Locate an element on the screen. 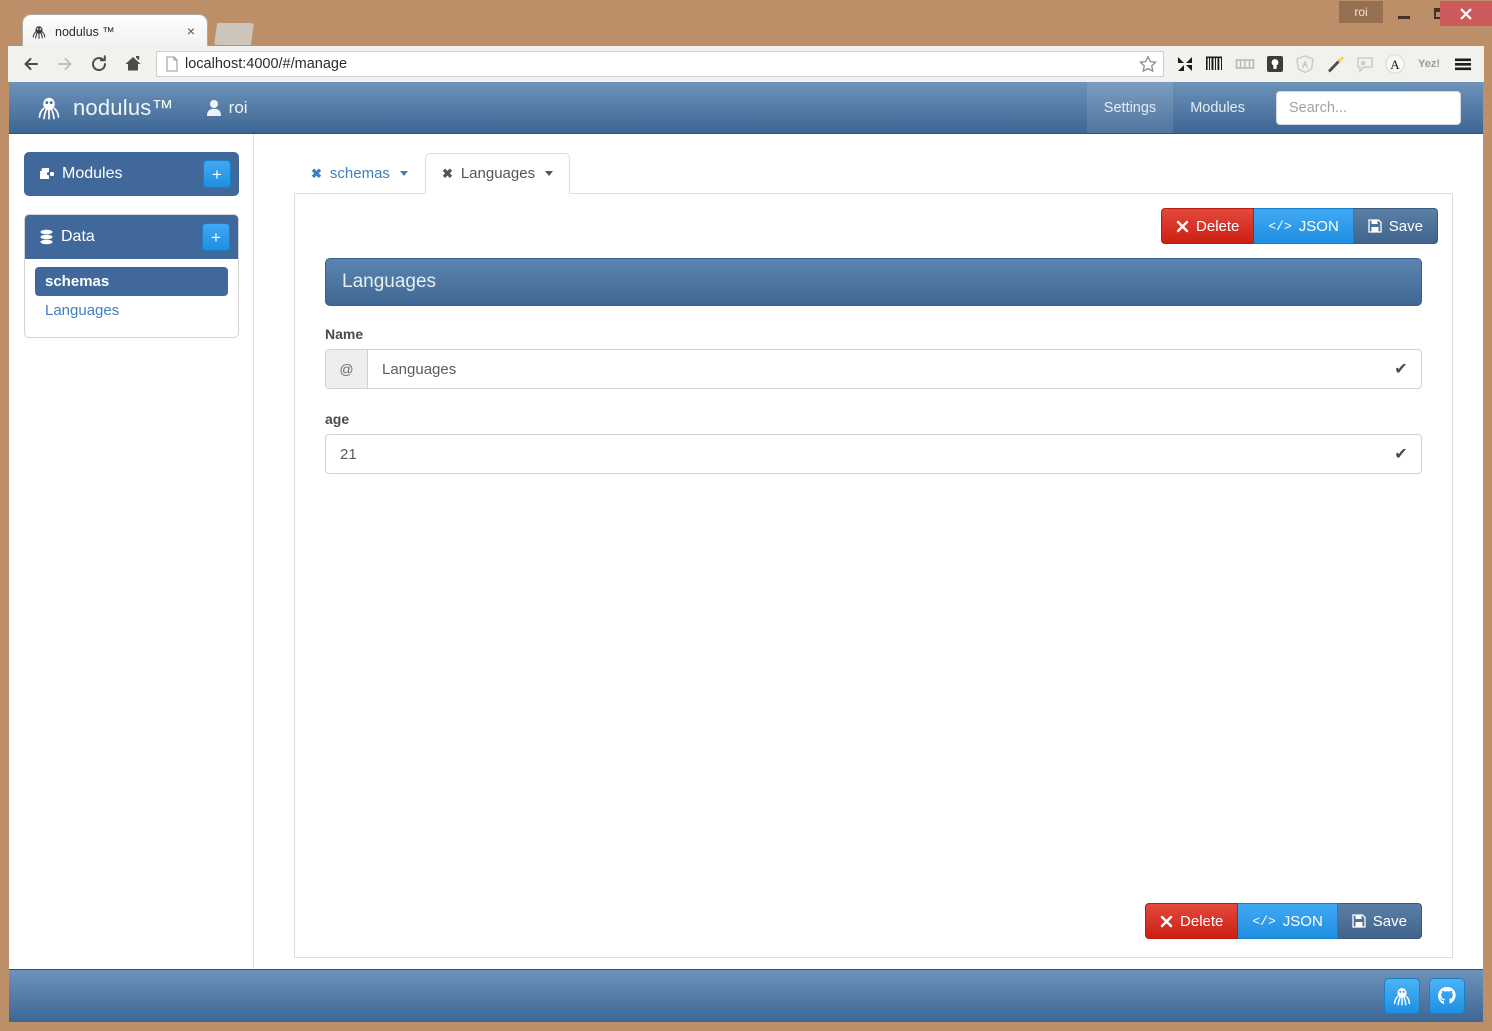 The width and height of the screenshot is (1492, 1031). new-tab-button is located at coordinates (234, 34).